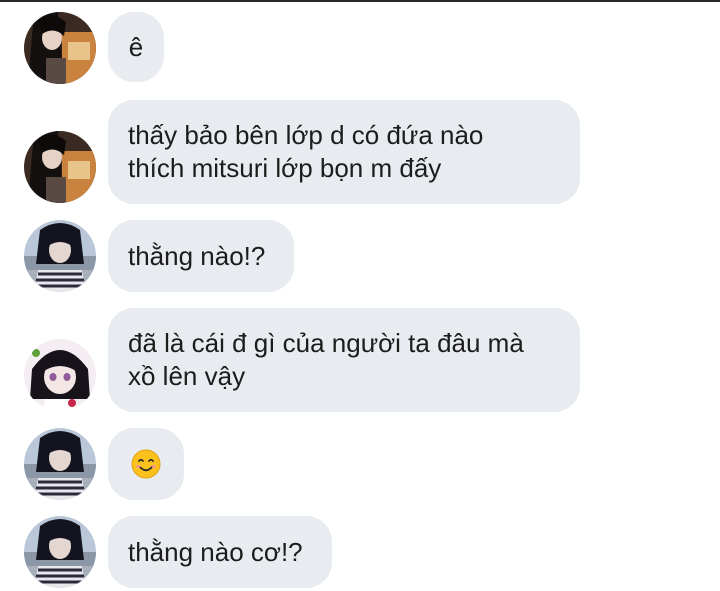  I want to click on message-text: ê, so click(136, 46).